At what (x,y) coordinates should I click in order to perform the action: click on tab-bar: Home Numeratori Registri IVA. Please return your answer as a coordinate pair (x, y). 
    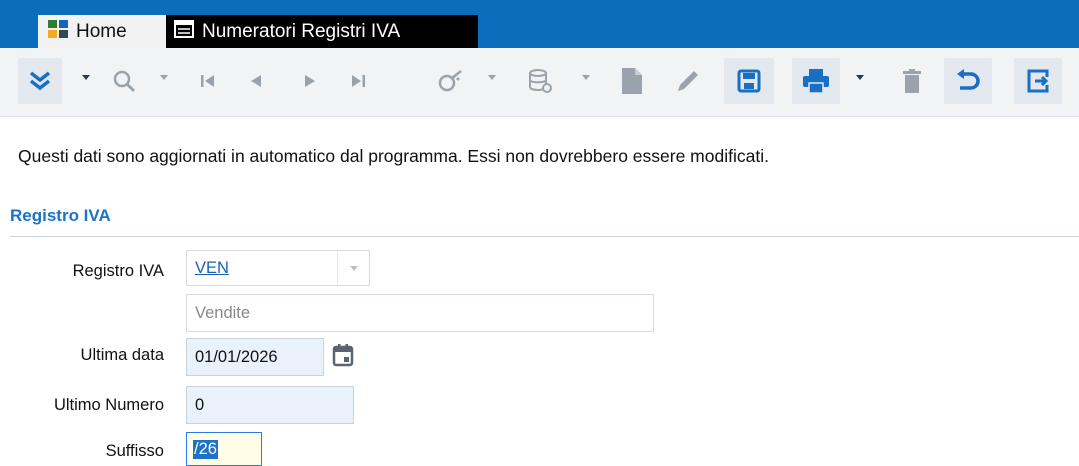
    Looking at the image, I should click on (539, 24).